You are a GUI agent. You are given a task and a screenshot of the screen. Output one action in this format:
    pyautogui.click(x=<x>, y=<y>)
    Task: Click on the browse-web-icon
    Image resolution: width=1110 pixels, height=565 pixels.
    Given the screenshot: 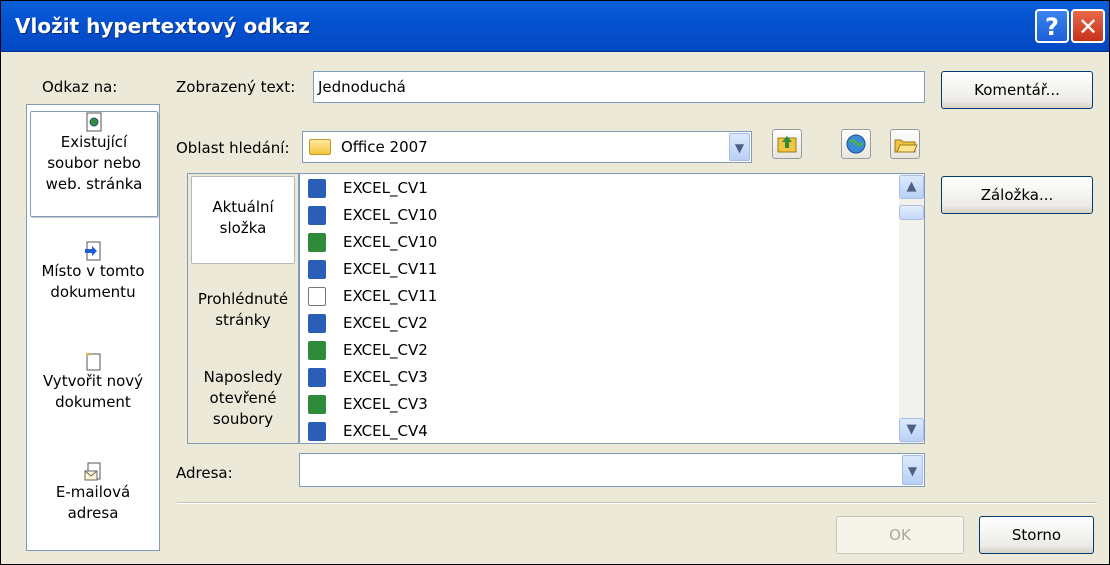 What is the action you would take?
    pyautogui.click(x=856, y=144)
    